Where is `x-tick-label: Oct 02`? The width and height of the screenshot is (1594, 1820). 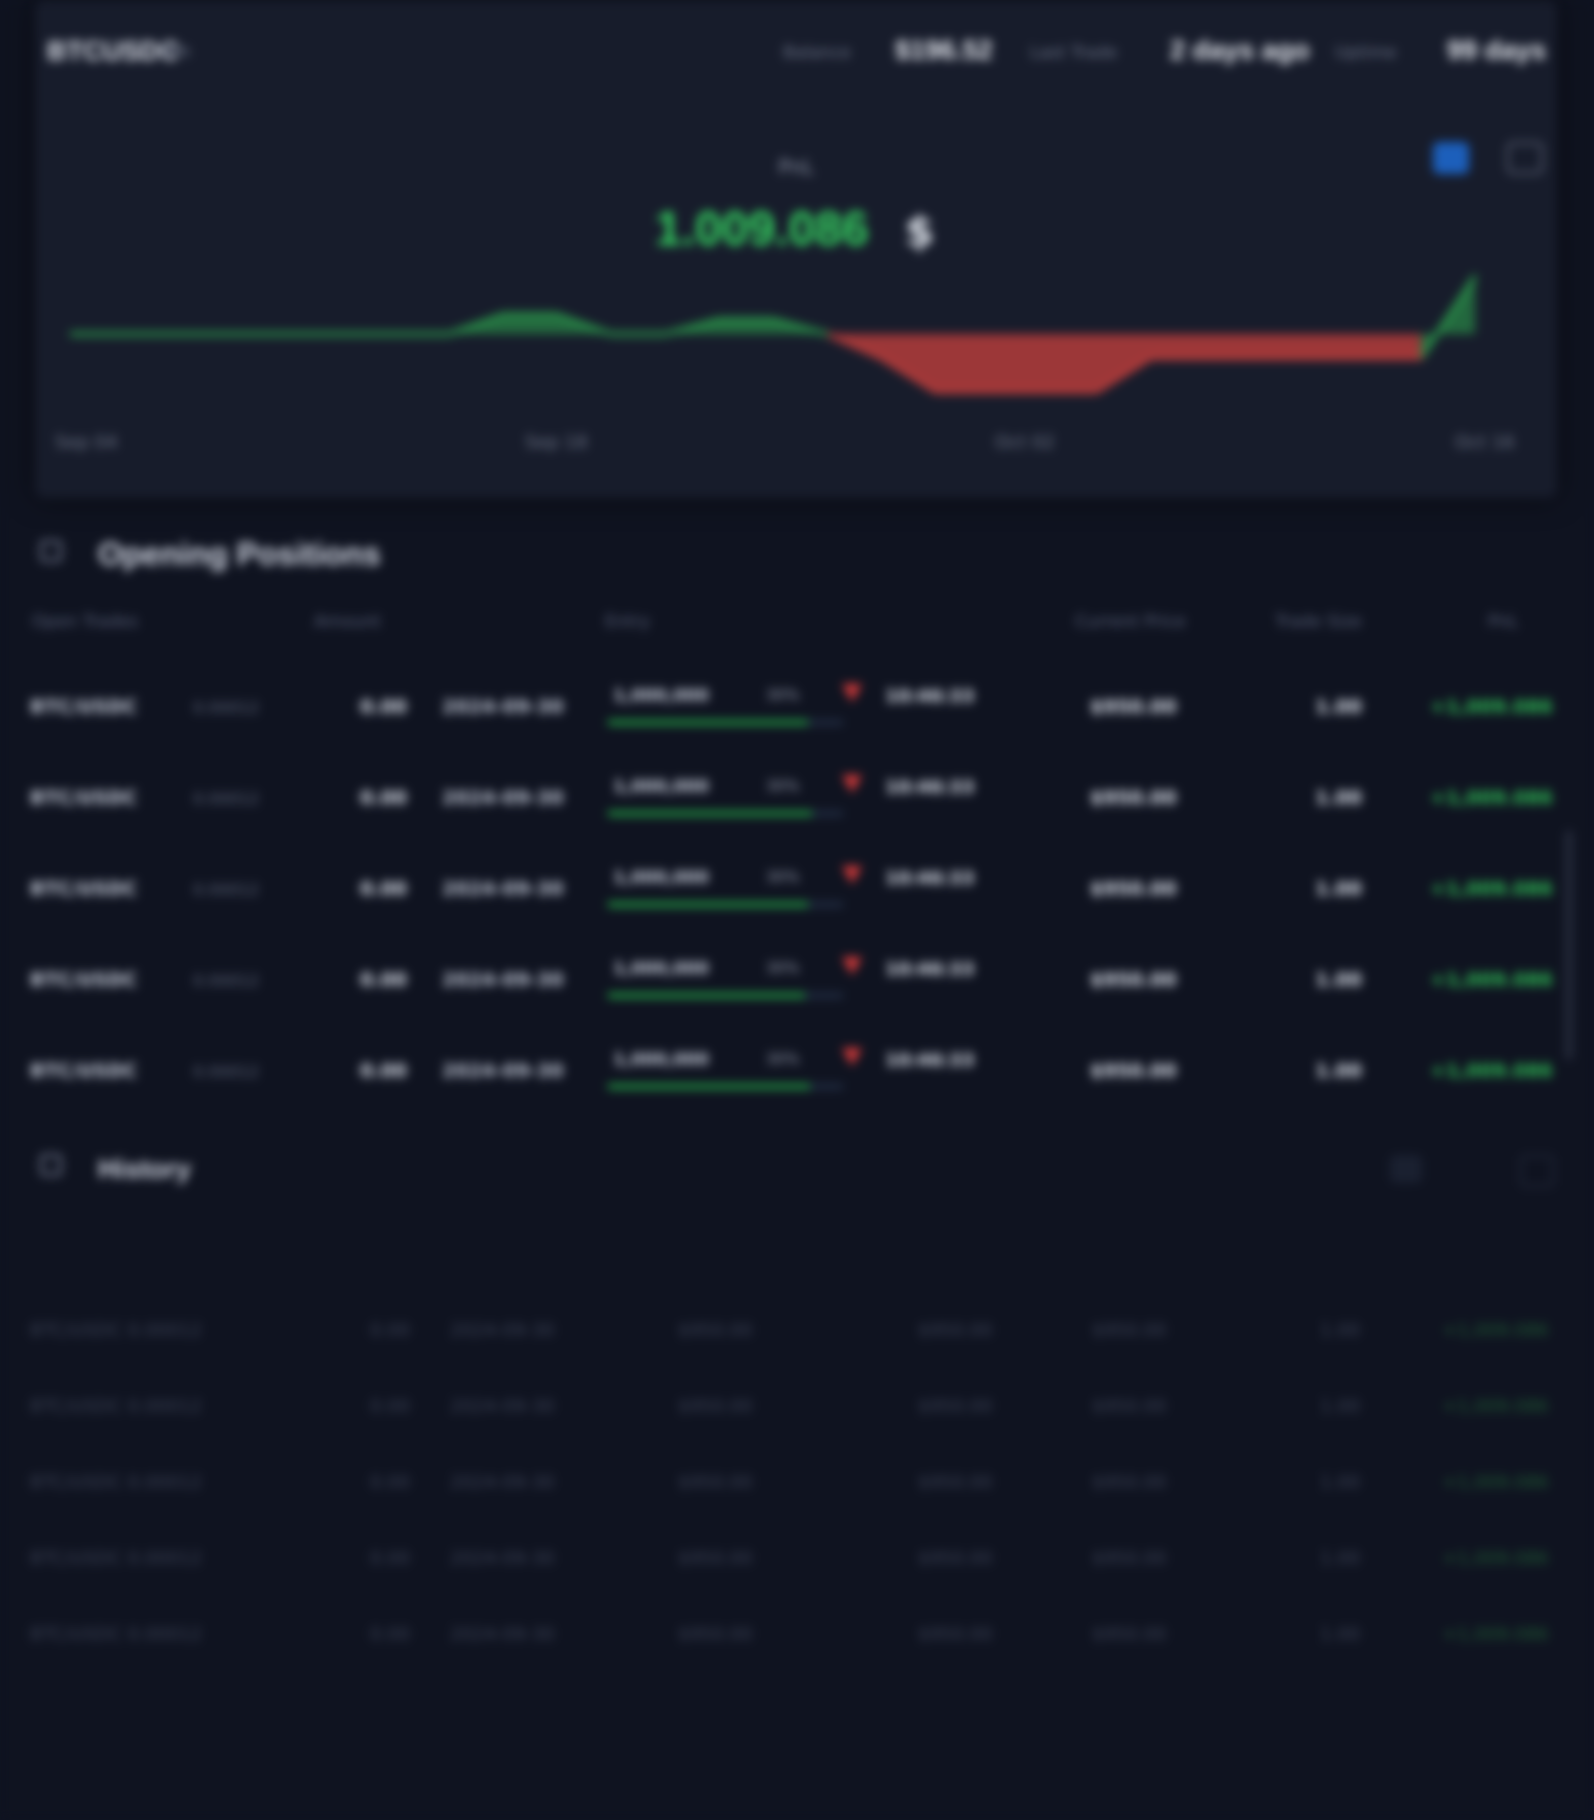 x-tick-label: Oct 02 is located at coordinates (1025, 442).